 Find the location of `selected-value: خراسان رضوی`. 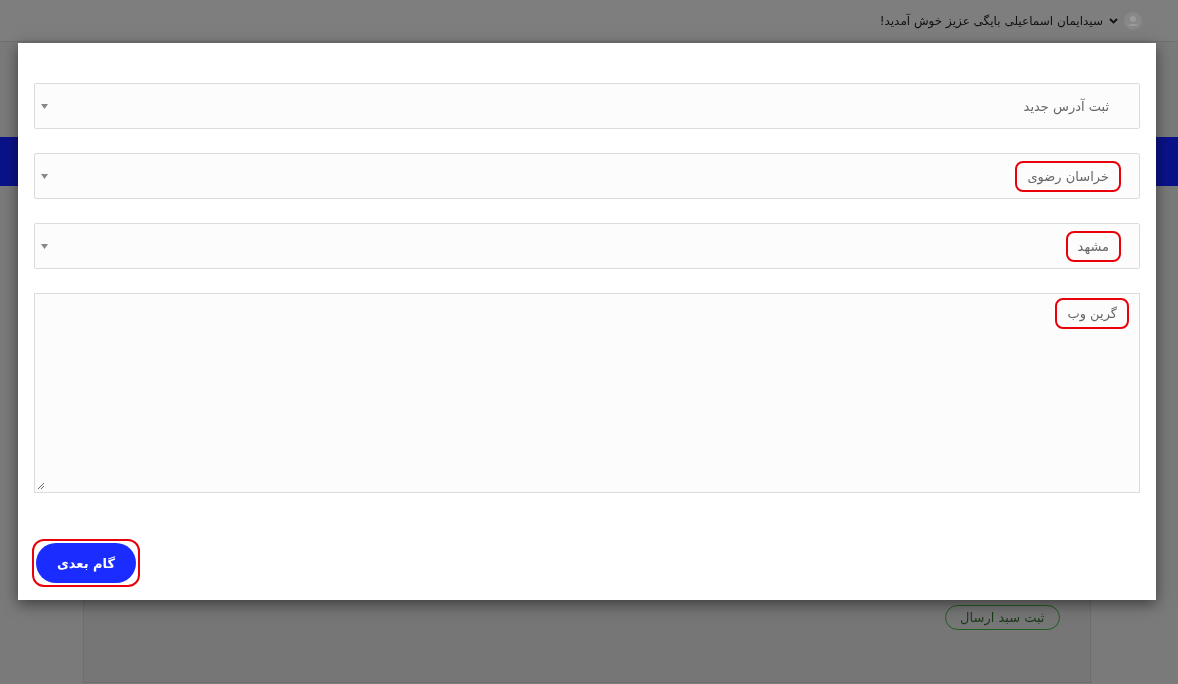

selected-value: خراسان رضوی is located at coordinates (1068, 176).